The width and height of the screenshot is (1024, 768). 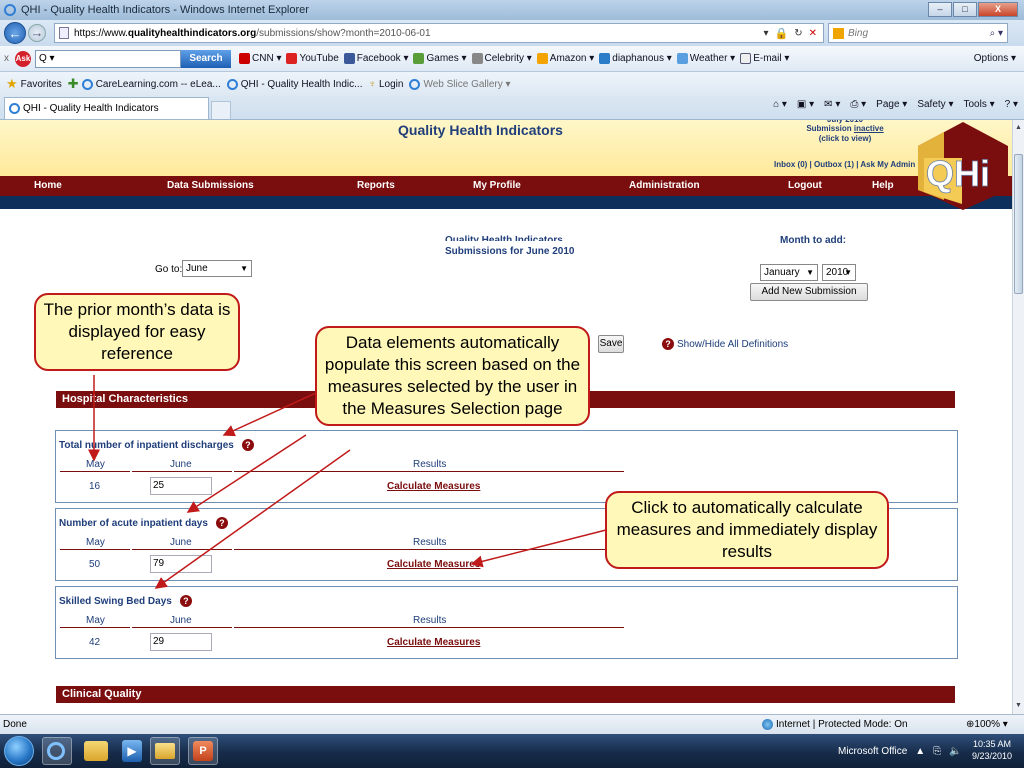 What do you see at coordinates (844, 164) in the screenshot?
I see `inbox-links: Inbox (0) | Outbox (1) | Ask My Admin` at bounding box center [844, 164].